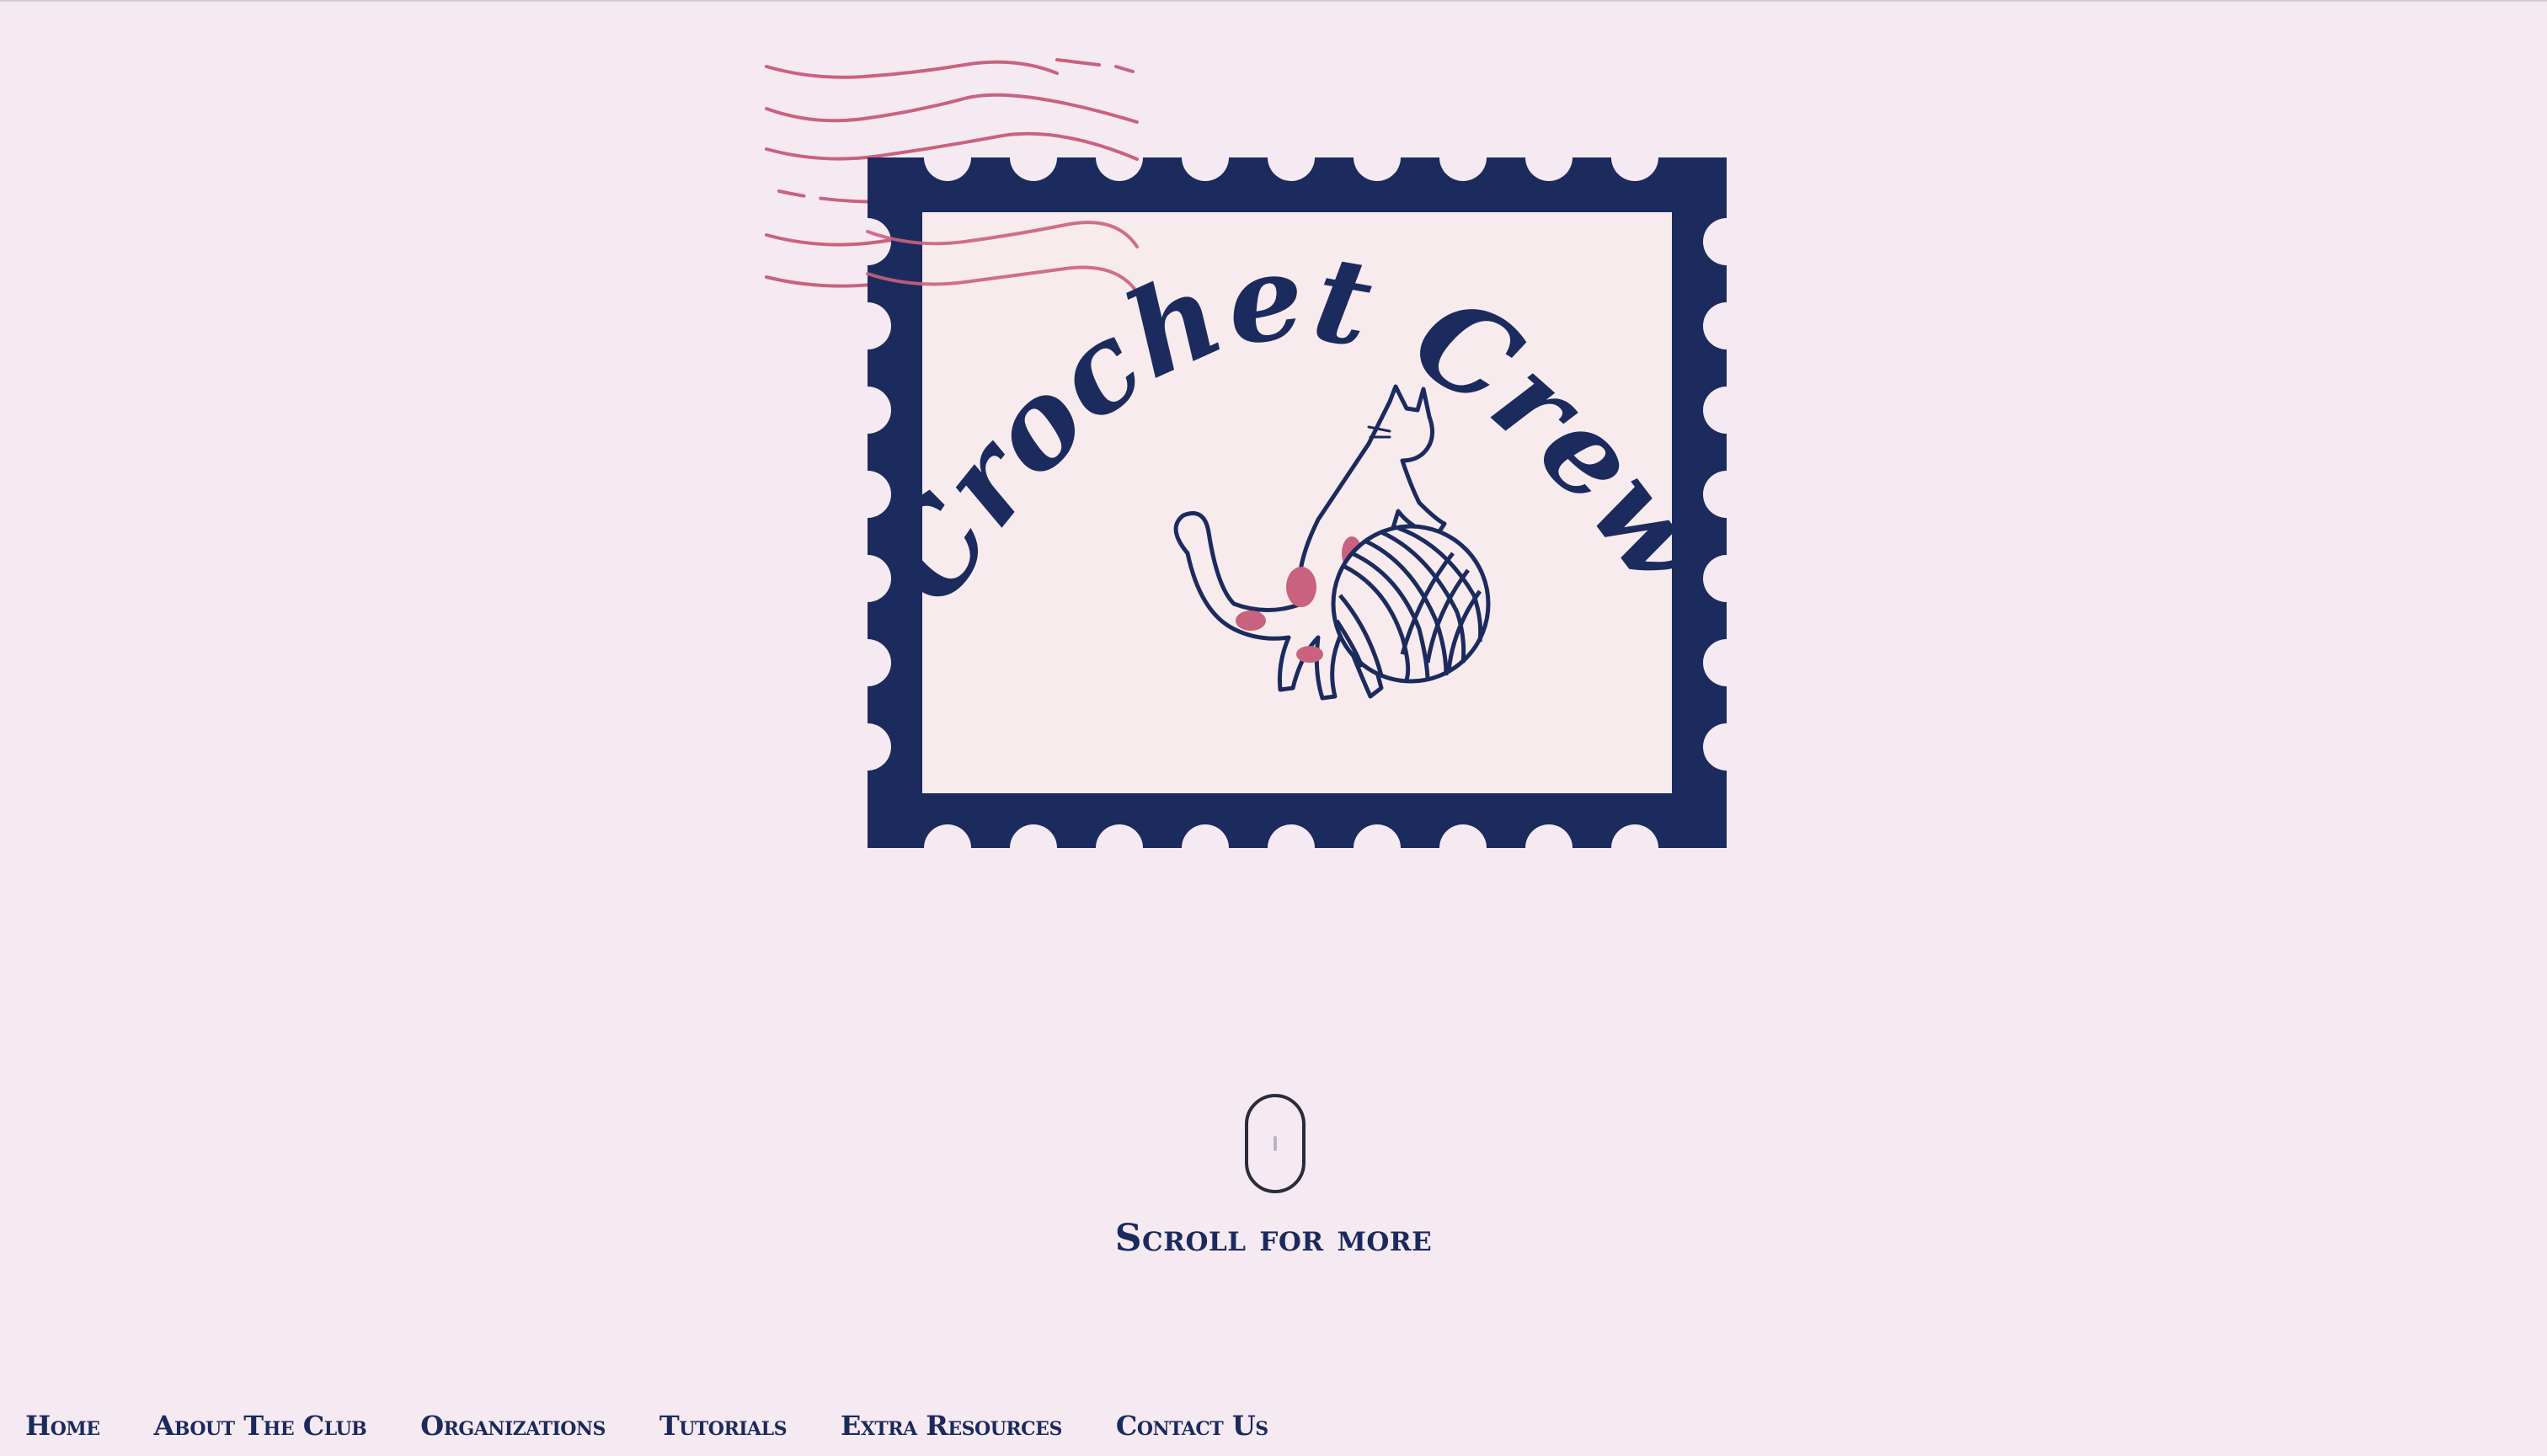  What do you see at coordinates (260, 1426) in the screenshot?
I see `nav-about-the-club: About The Club` at bounding box center [260, 1426].